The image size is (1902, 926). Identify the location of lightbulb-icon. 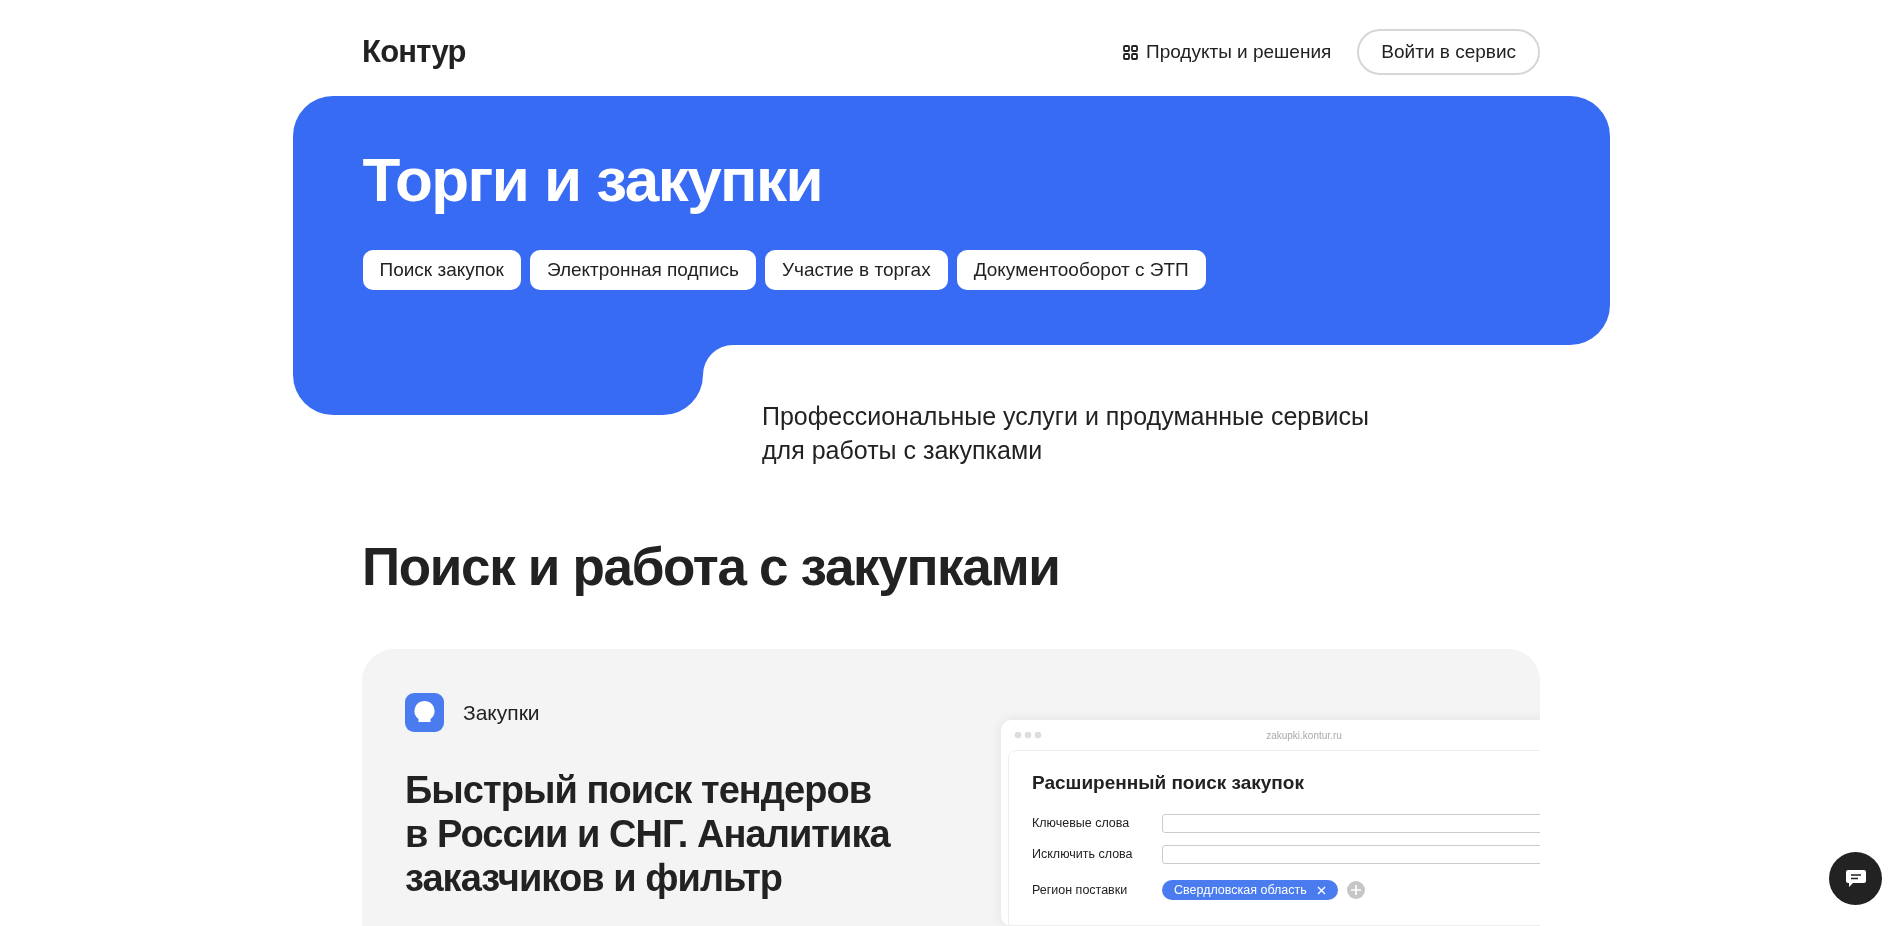
(424, 712).